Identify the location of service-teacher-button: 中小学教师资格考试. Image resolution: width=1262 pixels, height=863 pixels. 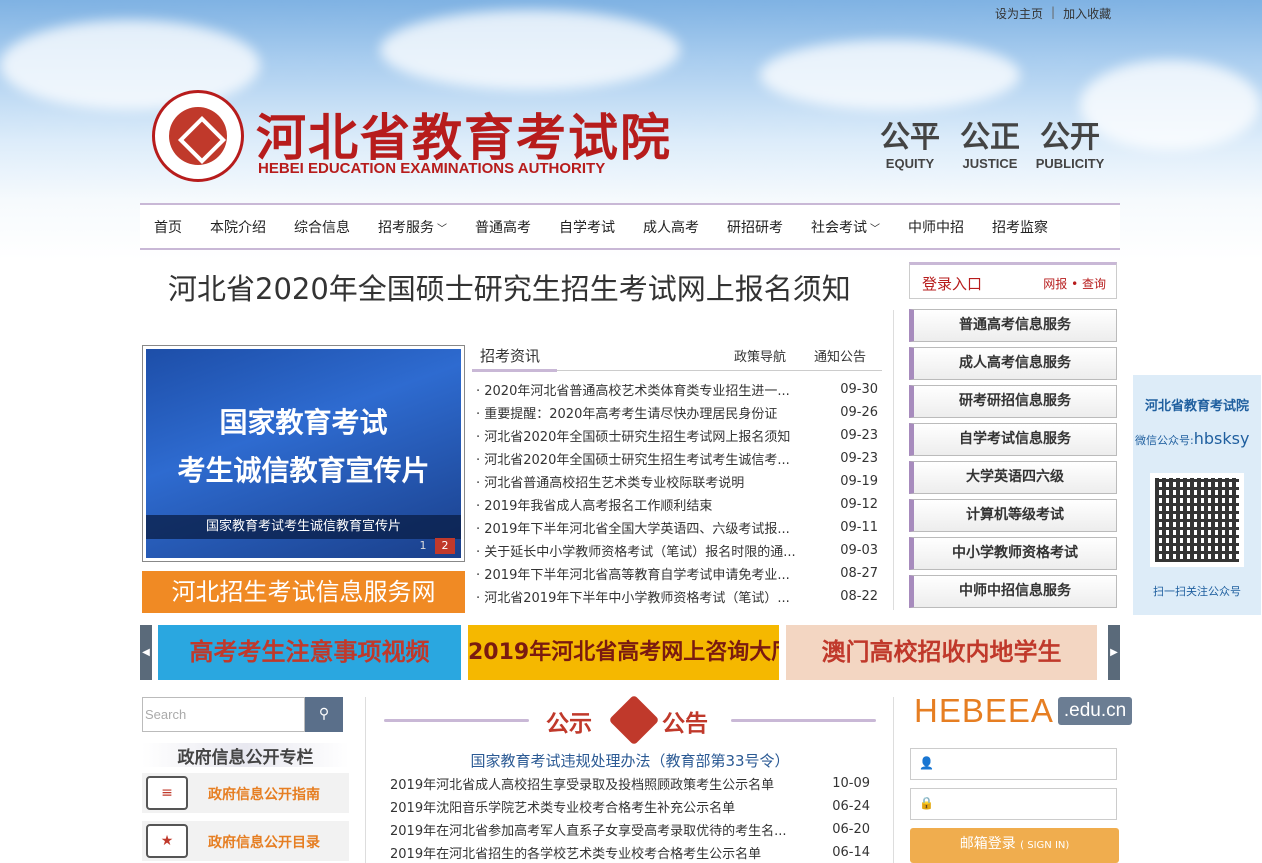
(1013, 553).